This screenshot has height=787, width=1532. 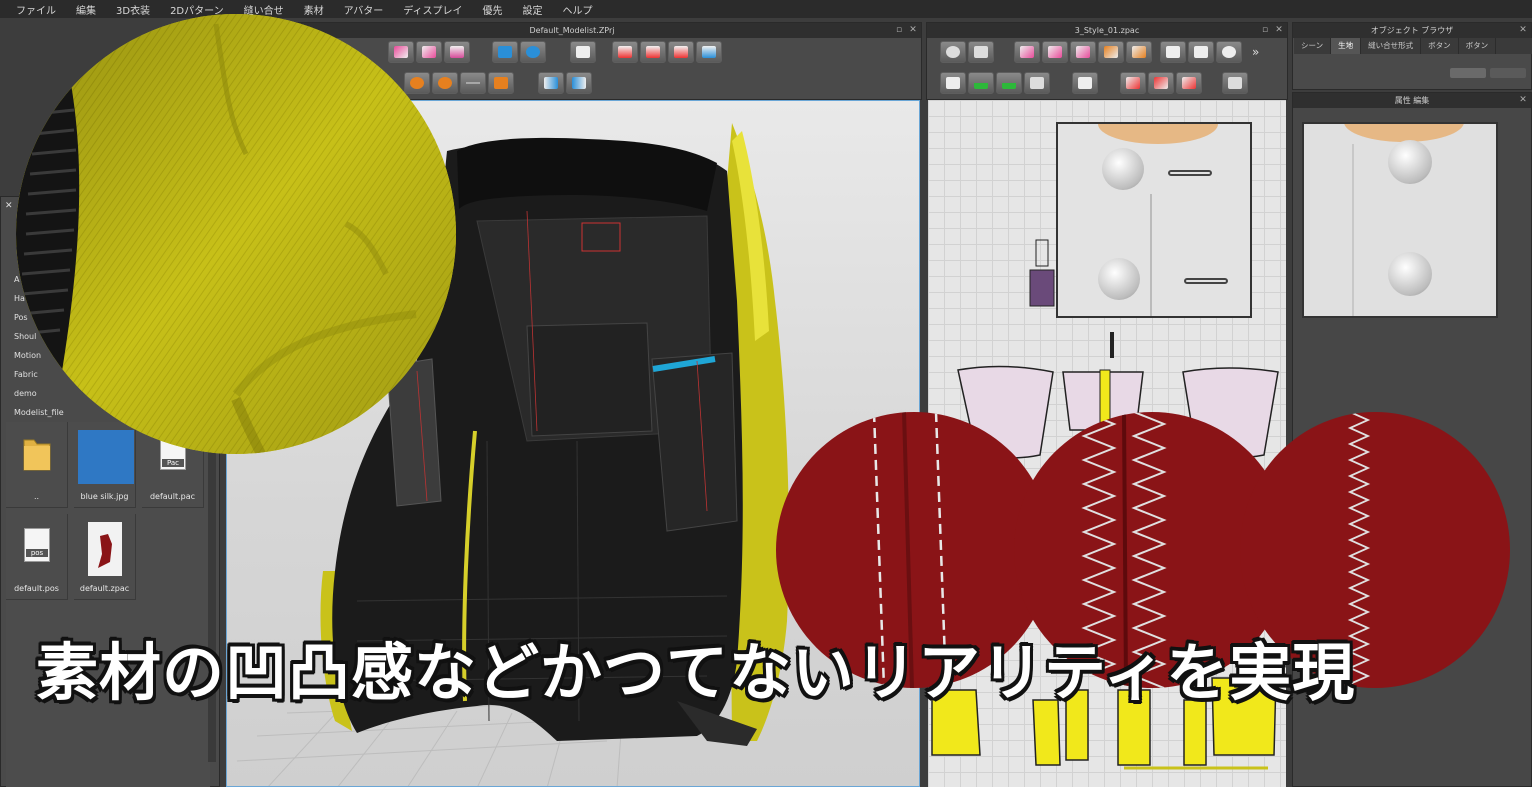 I want to click on file-thumb-default-zpac: default.zpac, so click(x=105, y=557).